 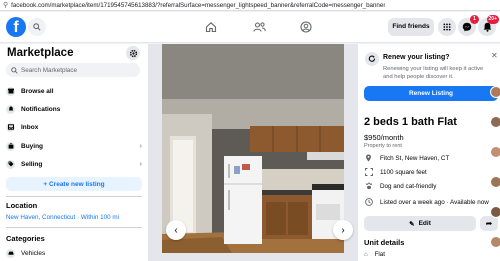 What do you see at coordinates (10, 253) in the screenshot?
I see `car-icon` at bounding box center [10, 253].